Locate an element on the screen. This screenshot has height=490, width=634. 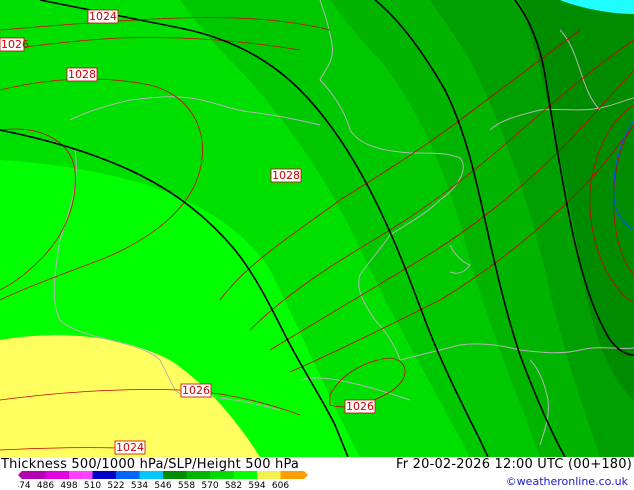
legend-tick-label: 558 is located at coordinates (186, 485).